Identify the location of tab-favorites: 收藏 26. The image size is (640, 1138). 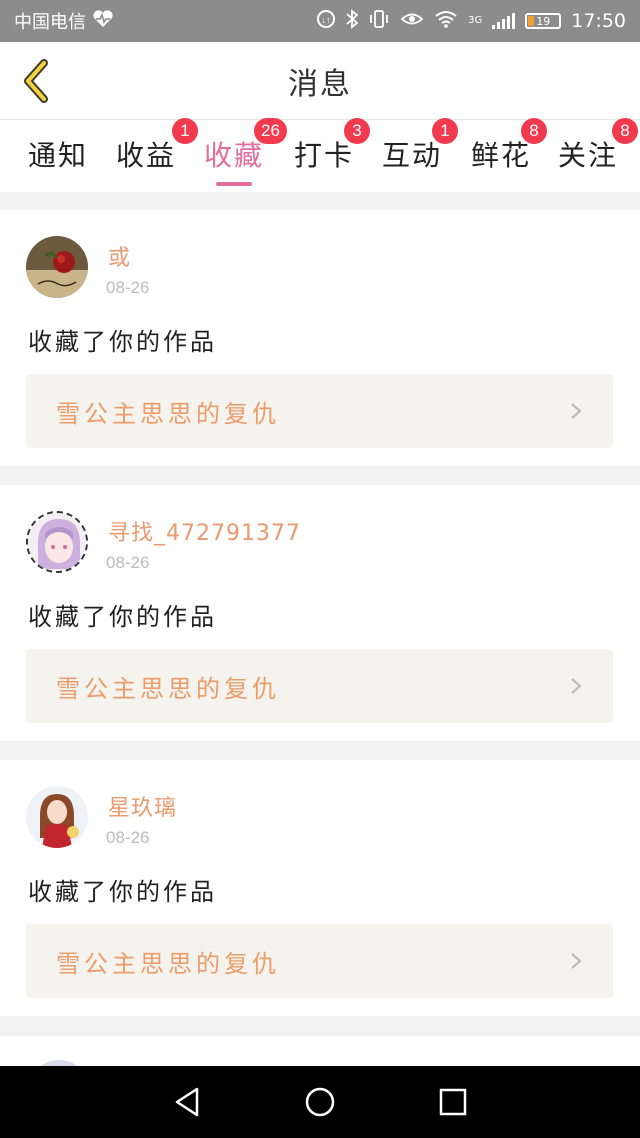
(245, 152).